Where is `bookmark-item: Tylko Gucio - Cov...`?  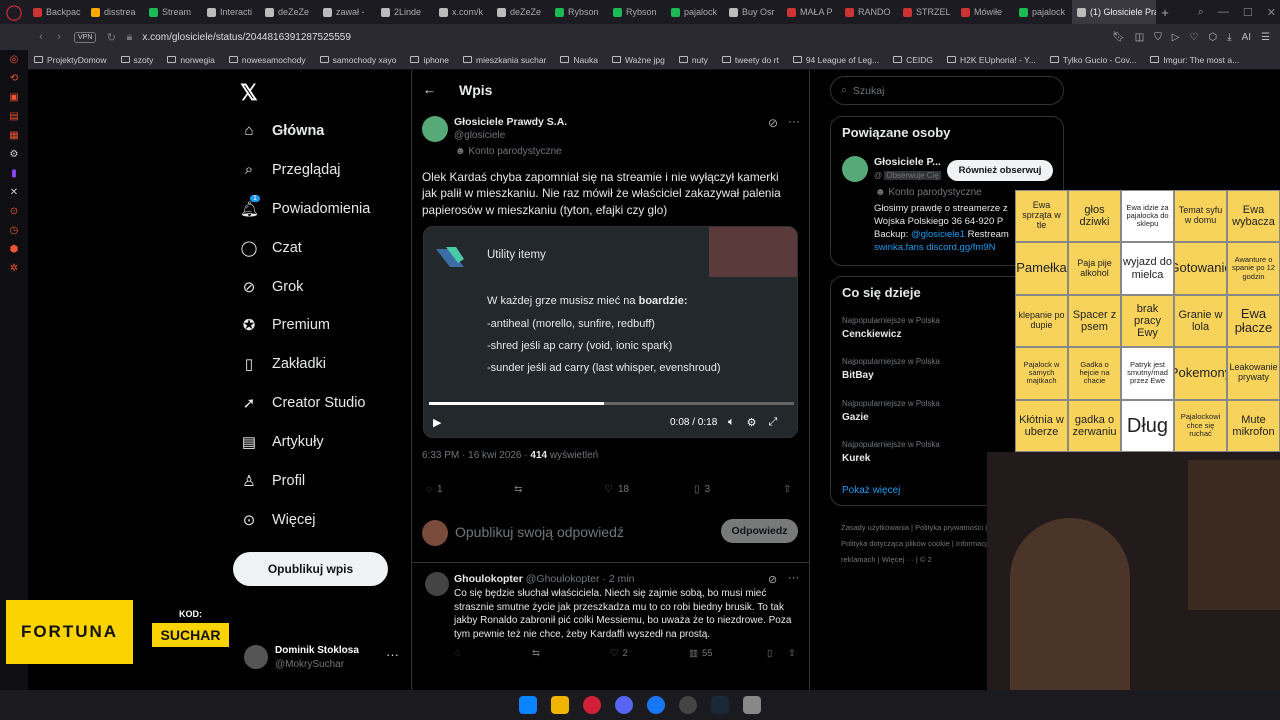
bookmark-item: Tylko Gucio - Cov... is located at coordinates (1092, 60).